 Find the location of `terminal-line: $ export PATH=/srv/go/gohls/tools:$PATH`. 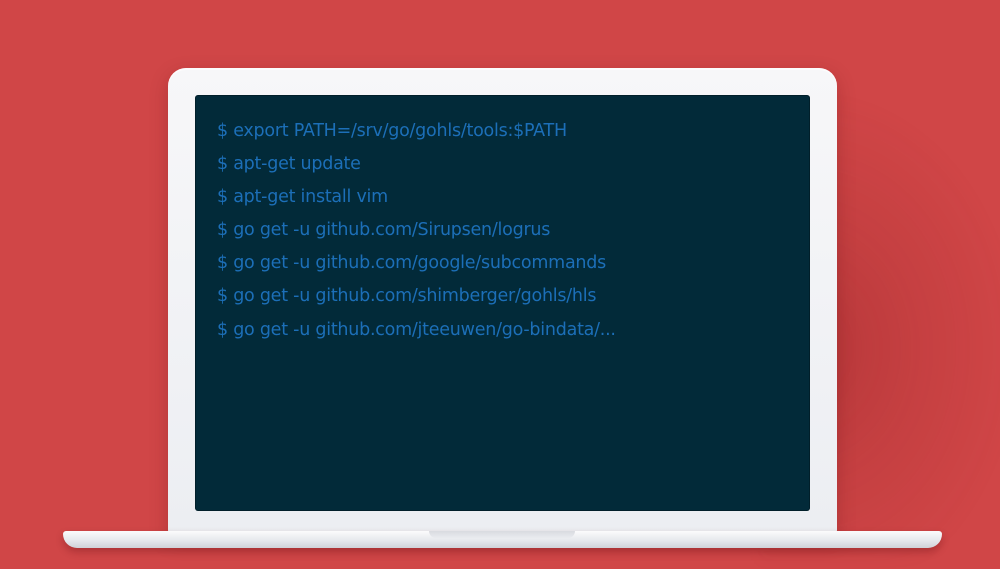

terminal-line: $ export PATH=/srv/go/gohls/tools:$PATH is located at coordinates (392, 131).